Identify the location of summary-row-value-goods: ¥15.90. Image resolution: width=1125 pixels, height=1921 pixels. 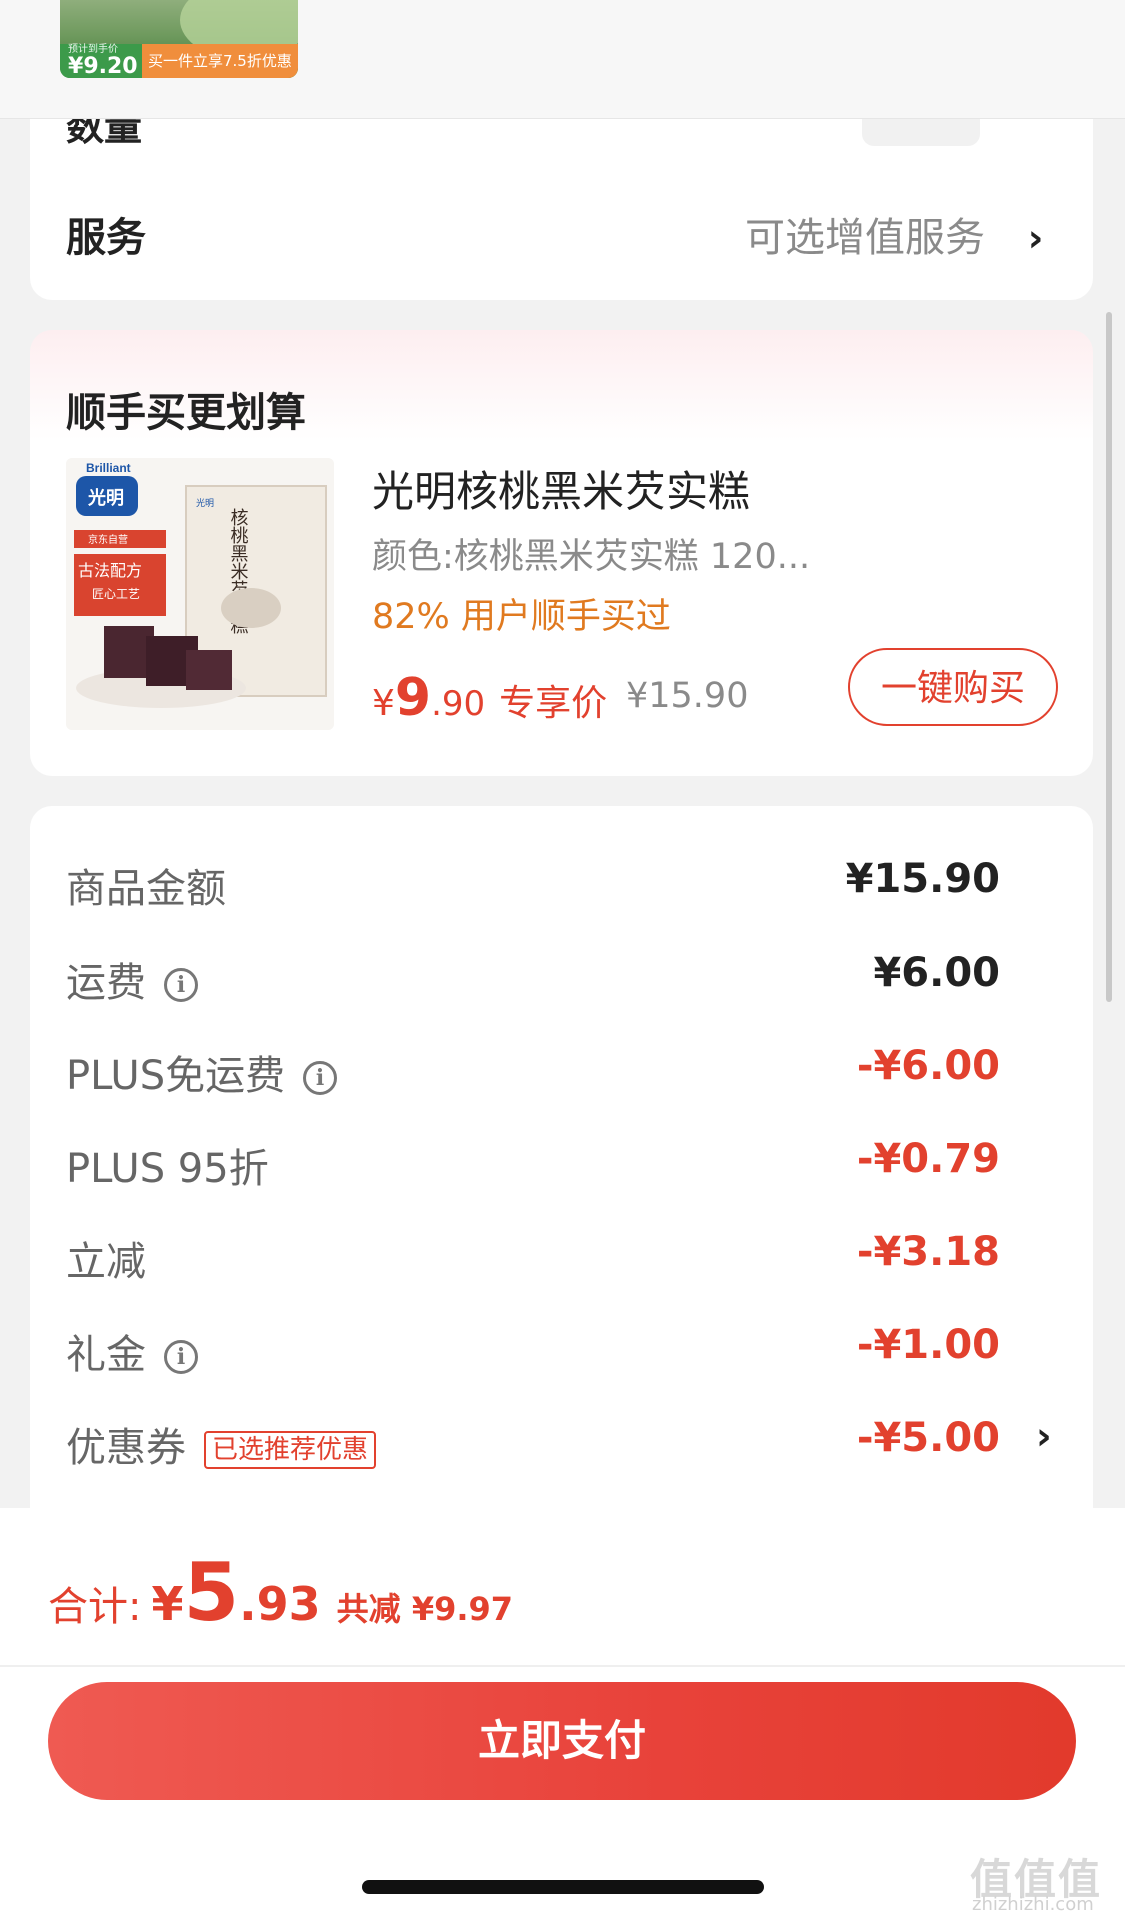
(922, 879).